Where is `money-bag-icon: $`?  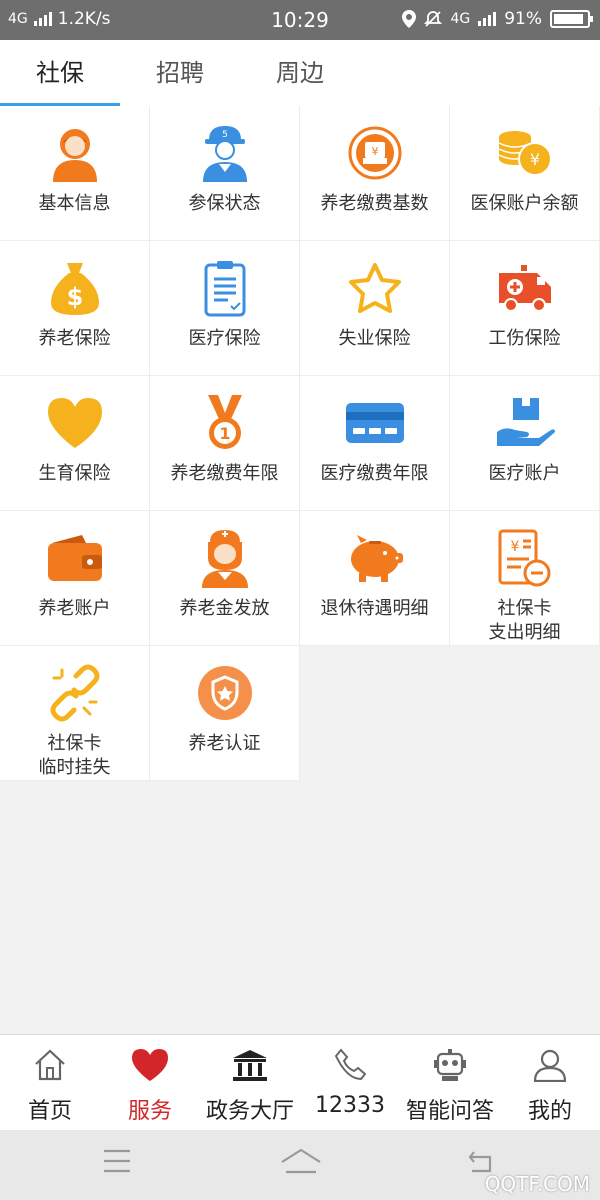
money-bag-icon: $ is located at coordinates (75, 288).